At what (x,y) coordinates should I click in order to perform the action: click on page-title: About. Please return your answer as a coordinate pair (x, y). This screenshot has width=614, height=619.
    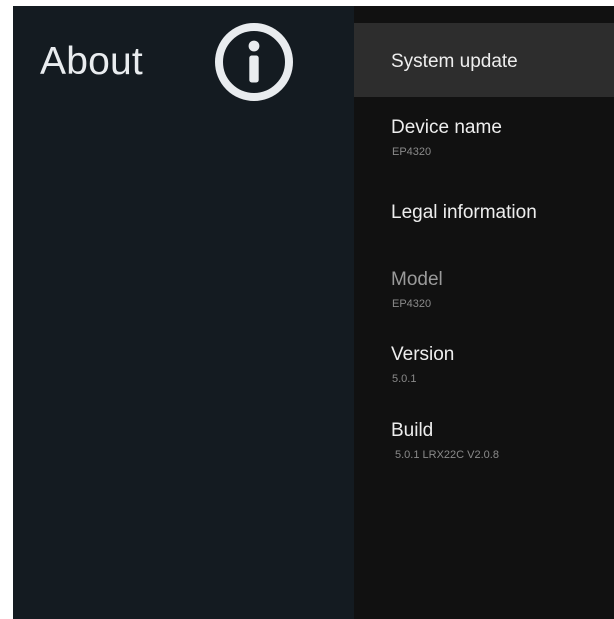
    Looking at the image, I should click on (91, 61).